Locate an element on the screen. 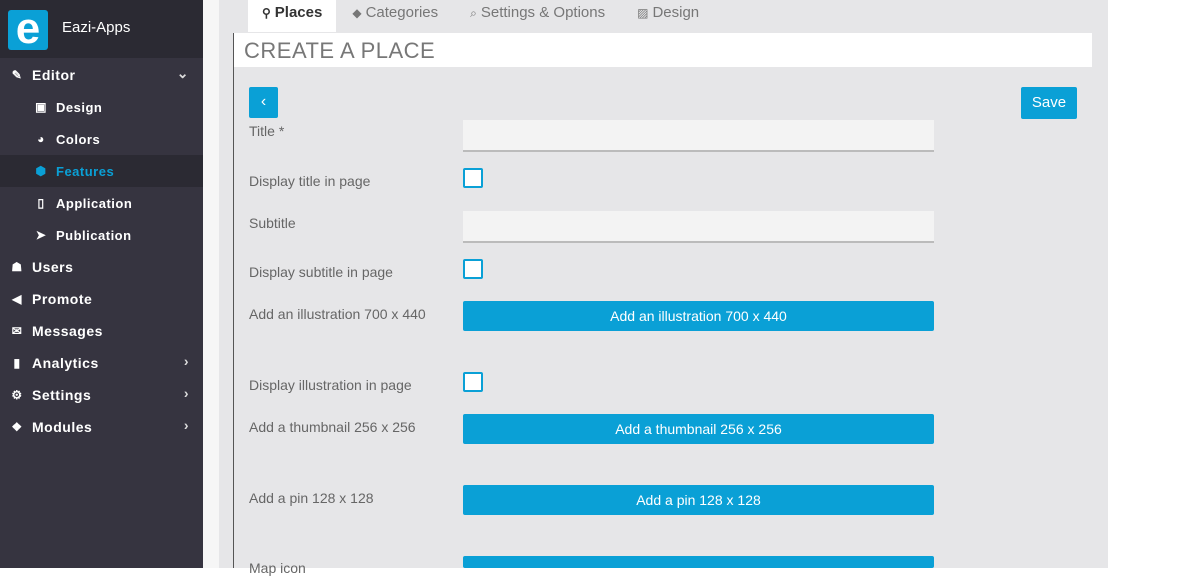 The image size is (1202, 576). illustration-label: Add an illustration 700 x 440 is located at coordinates (337, 314).